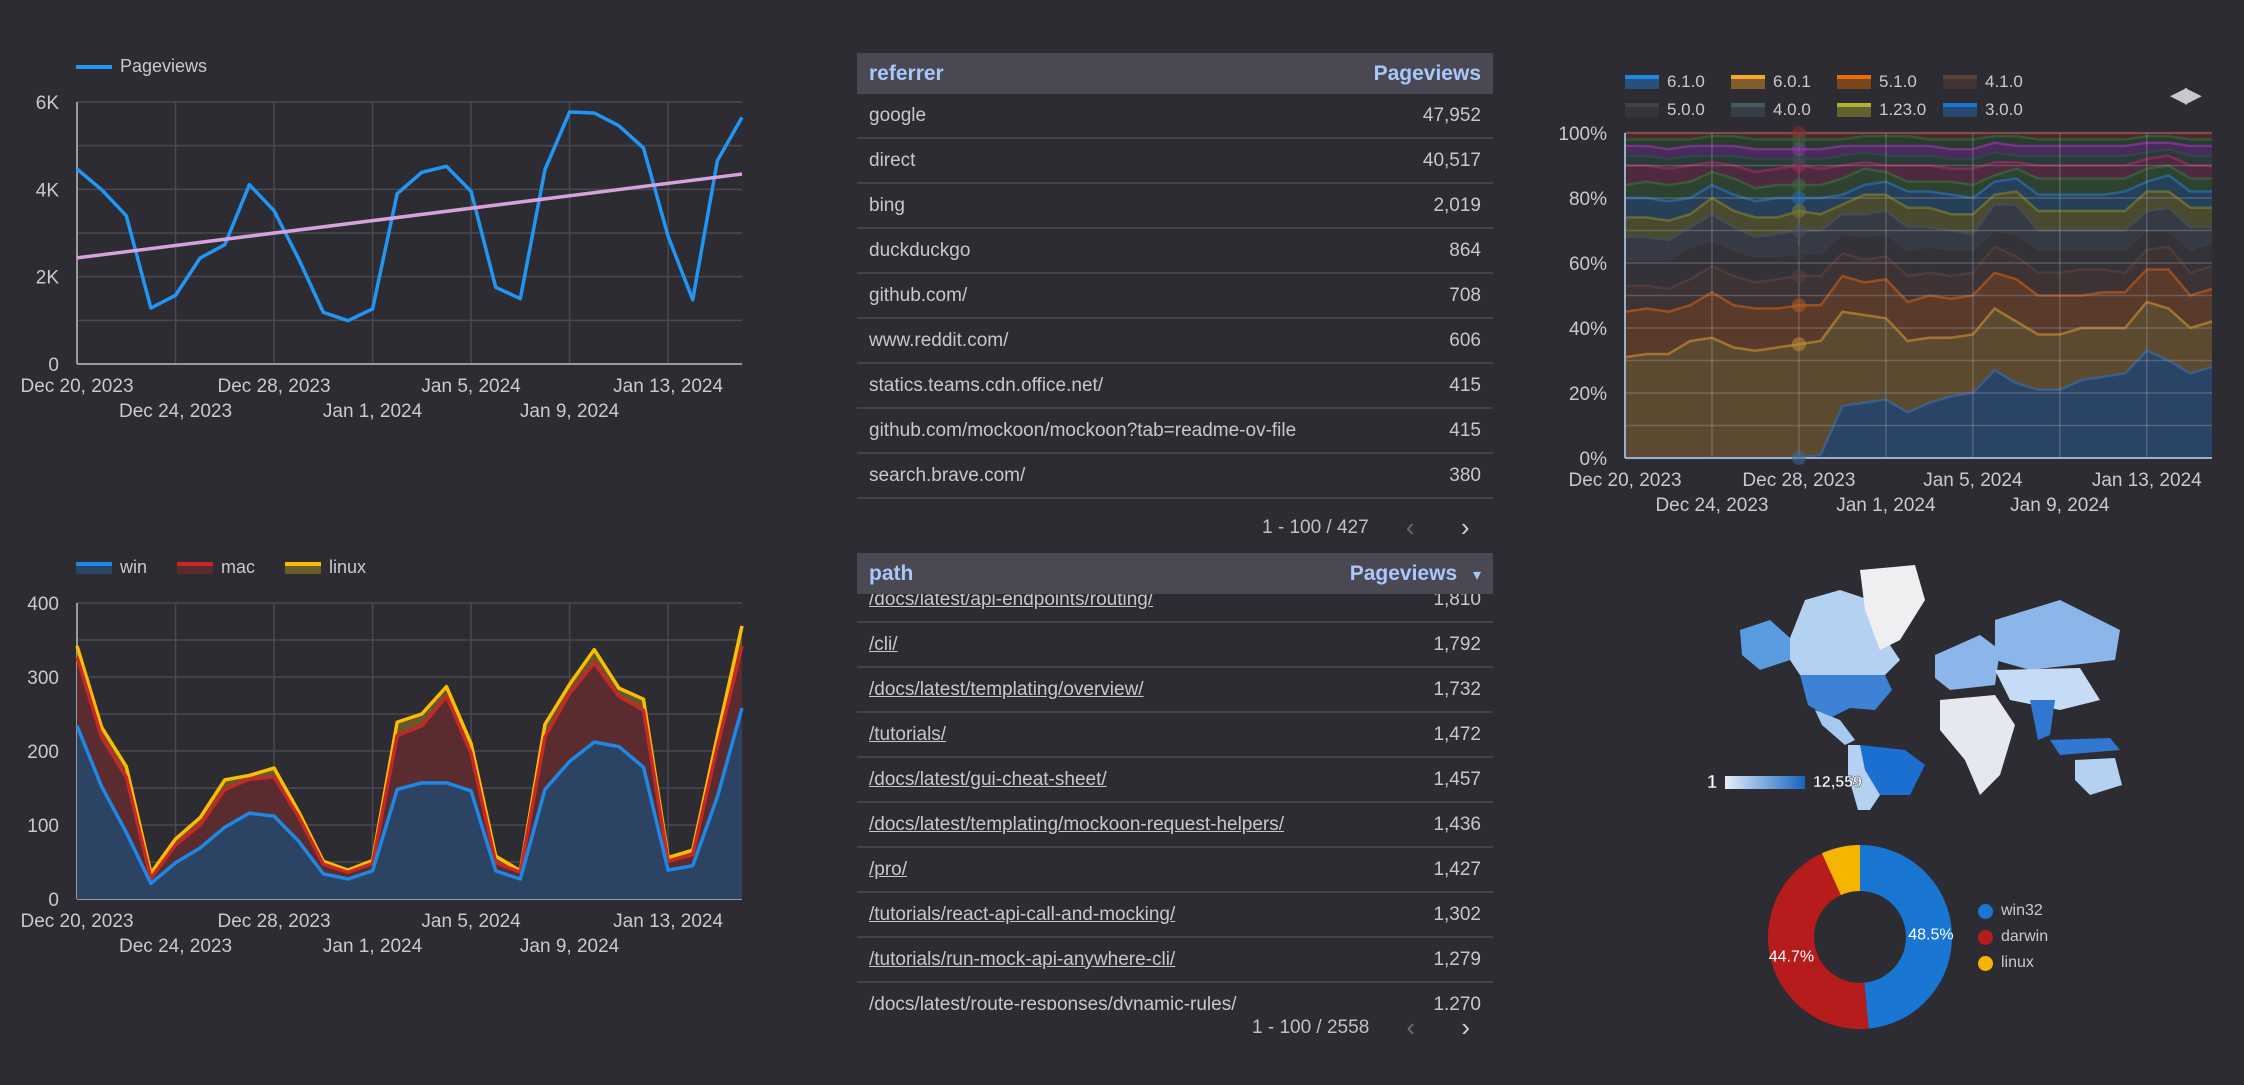  Describe the element at coordinates (1175, 608) in the screenshot. I see `path-table-row: /docs/latest/api-endpoints/routing/1,810` at that location.